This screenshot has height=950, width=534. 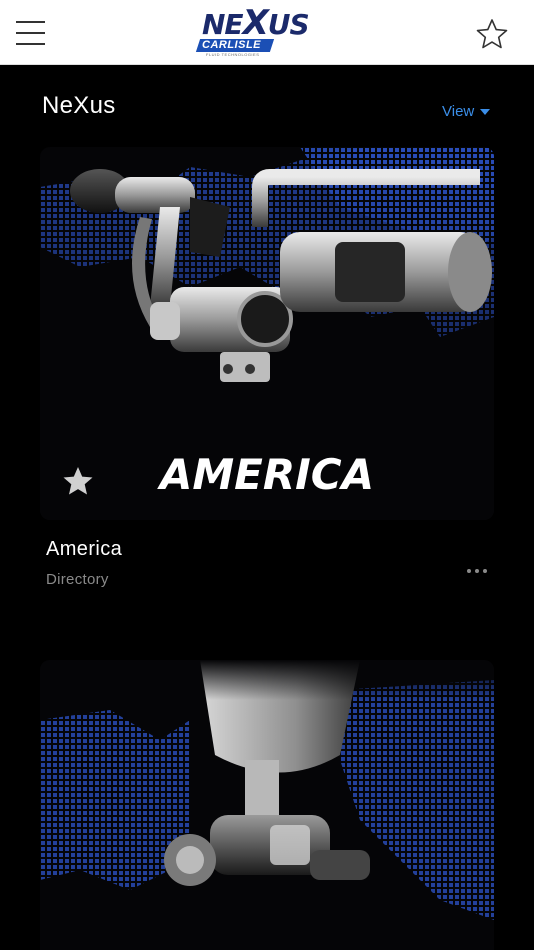 I want to click on top-bar: NEXUS CARLISLE FLUID TECHNOLOGIES, so click(x=267, y=32).